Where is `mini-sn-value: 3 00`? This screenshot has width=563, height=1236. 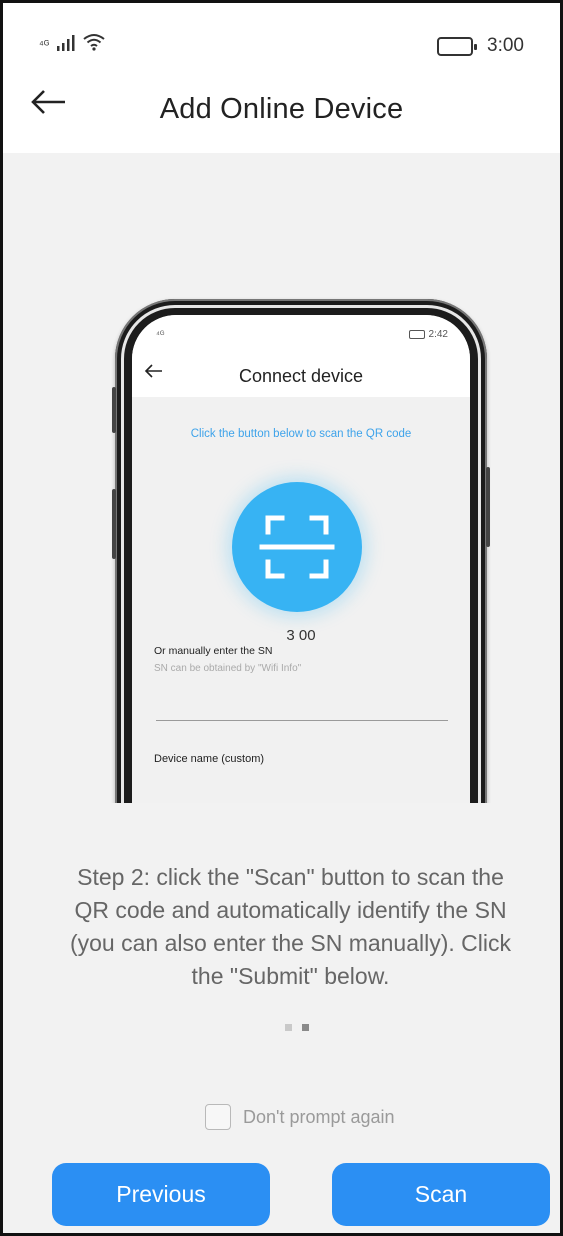 mini-sn-value: 3 00 is located at coordinates (301, 635).